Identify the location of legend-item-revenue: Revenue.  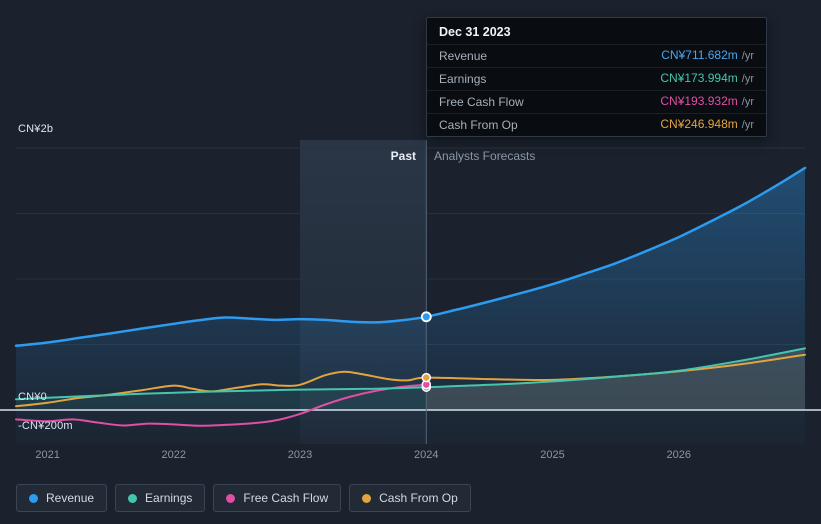
(62, 498).